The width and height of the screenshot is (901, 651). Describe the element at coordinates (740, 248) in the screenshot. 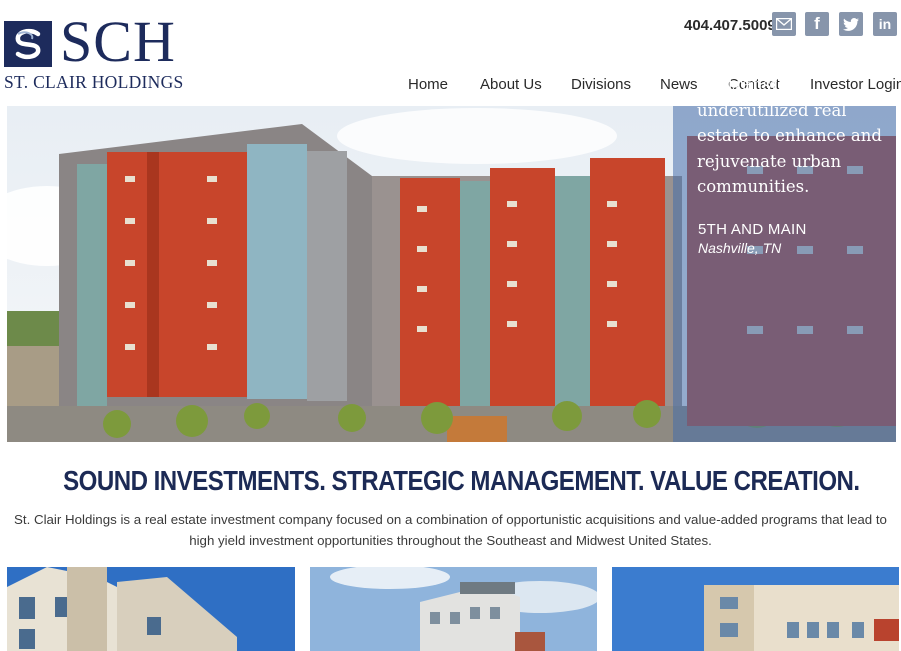

I see `hero-project-location: Nashville, TN` at that location.